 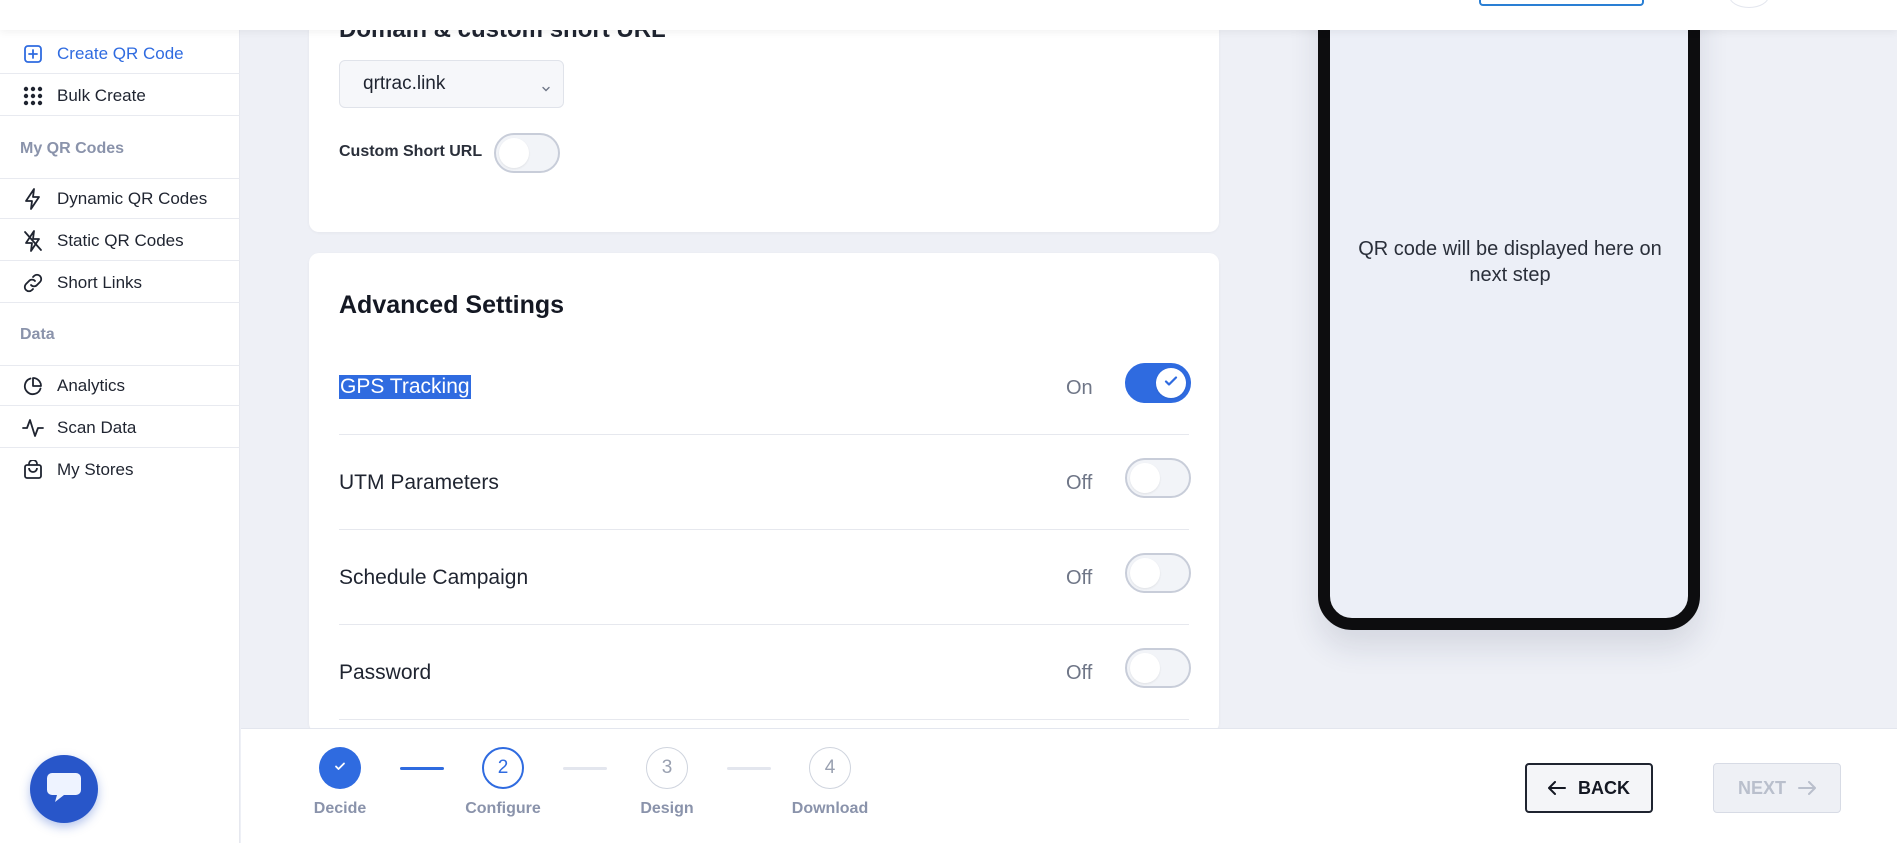 What do you see at coordinates (765, 577) in the screenshot?
I see `setting-row-schedule-campaign: Schedule Campaign Off` at bounding box center [765, 577].